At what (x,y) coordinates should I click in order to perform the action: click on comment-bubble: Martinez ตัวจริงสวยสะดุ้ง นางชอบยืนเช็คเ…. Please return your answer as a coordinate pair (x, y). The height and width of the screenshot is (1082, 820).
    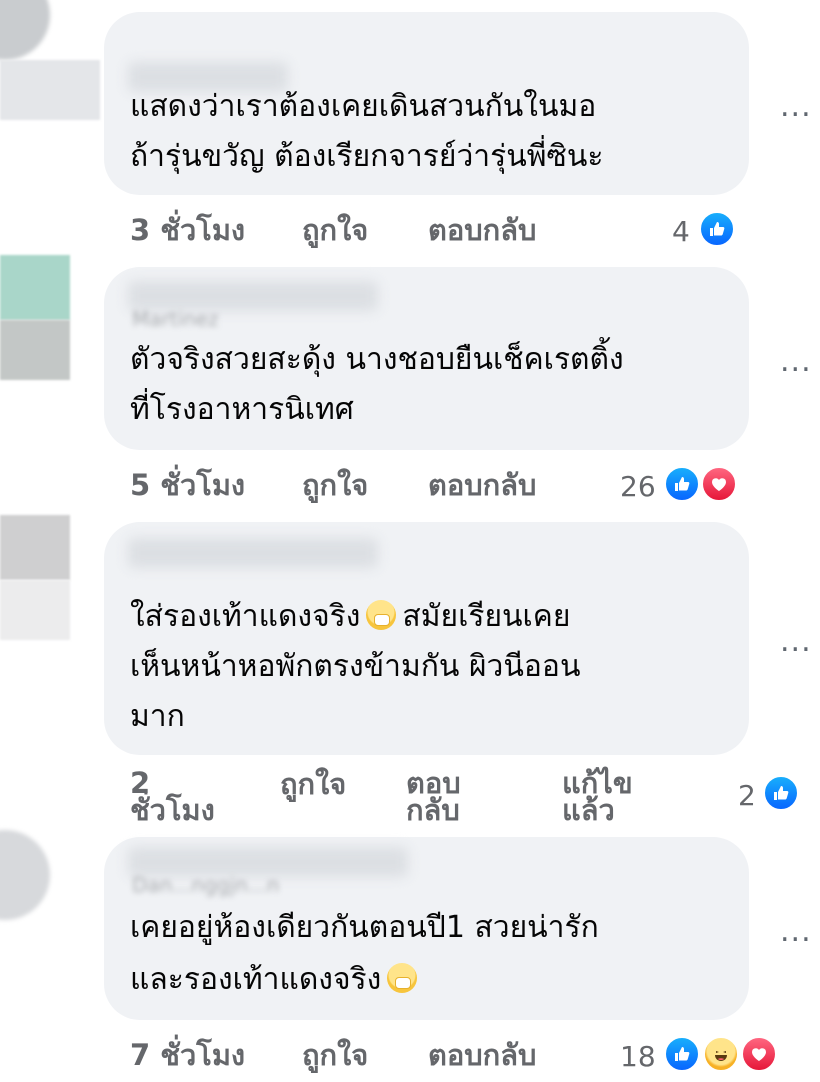
    Looking at the image, I should click on (426, 358).